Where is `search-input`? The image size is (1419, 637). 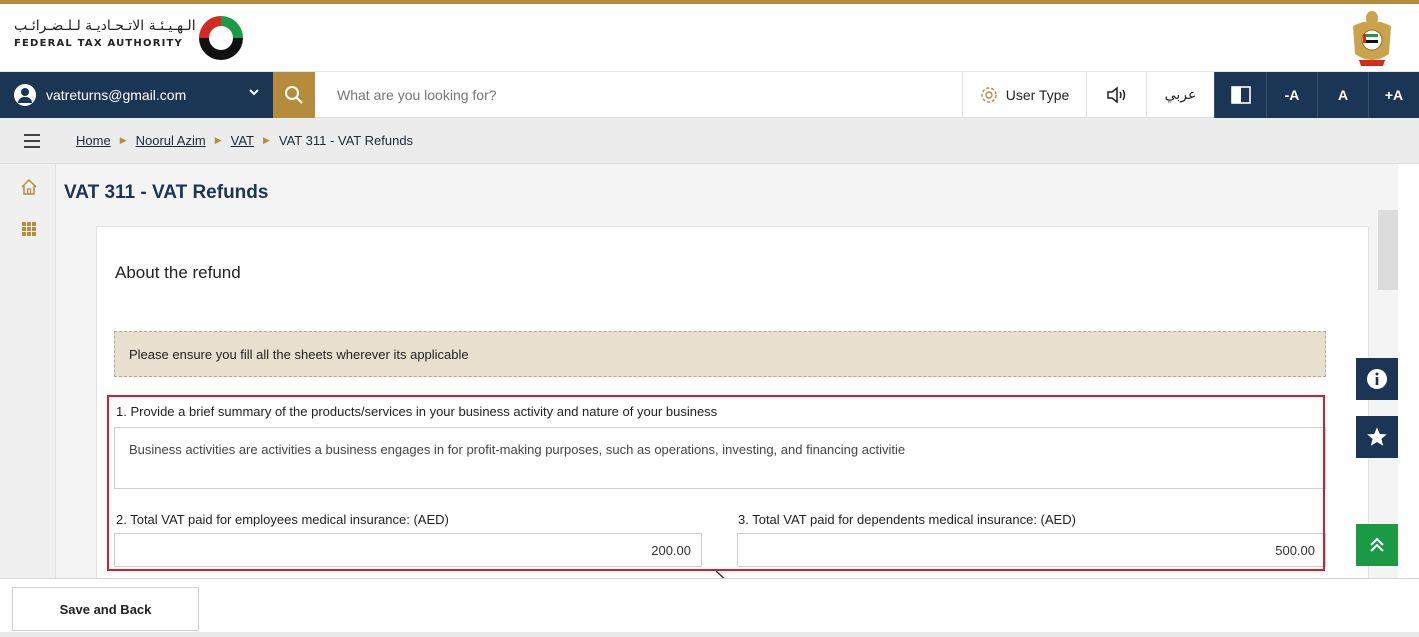
search-input is located at coordinates (635, 95).